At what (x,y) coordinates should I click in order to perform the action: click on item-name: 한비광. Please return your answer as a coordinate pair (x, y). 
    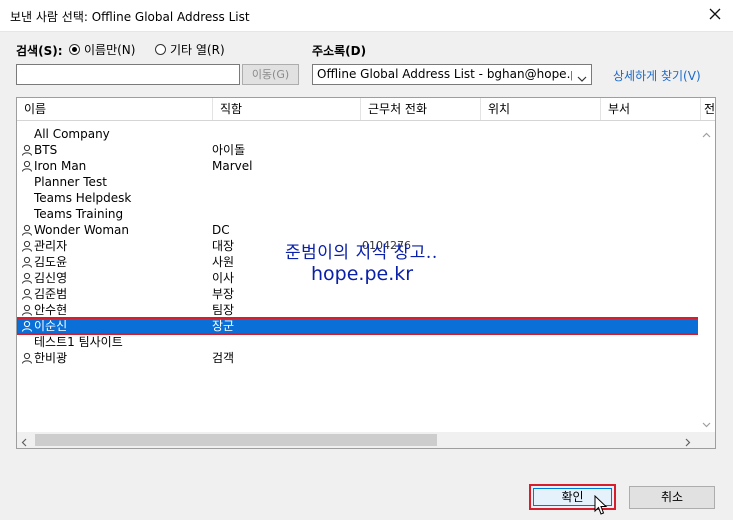
    Looking at the image, I should click on (51, 358).